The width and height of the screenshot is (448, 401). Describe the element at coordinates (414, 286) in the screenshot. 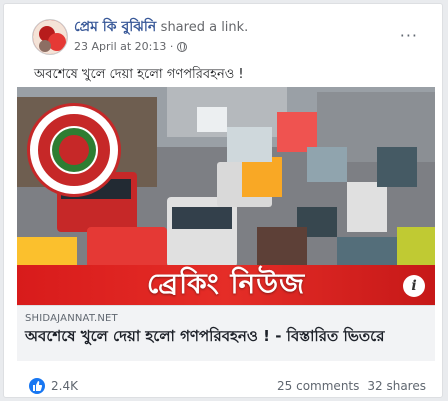

I see `info-icon: i` at that location.